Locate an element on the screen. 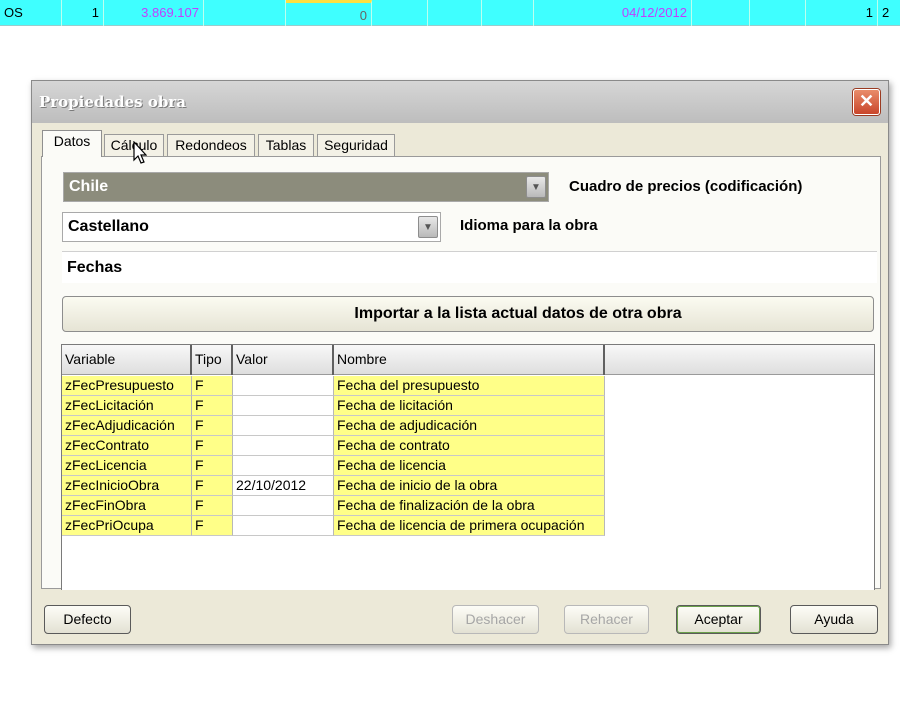 Image resolution: width=900 pixels, height=720 pixels. close-button: ✕ is located at coordinates (866, 102).